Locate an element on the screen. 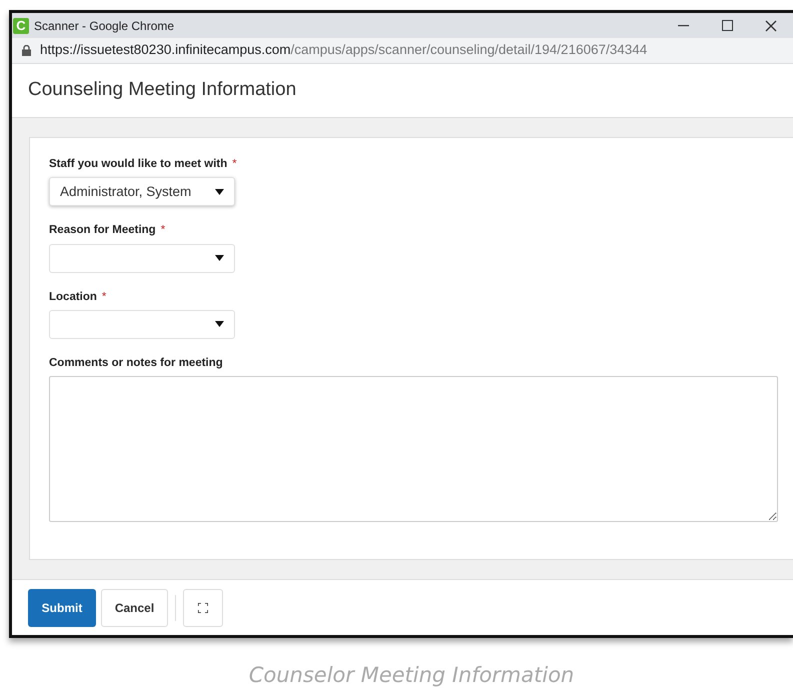 The height and width of the screenshot is (699, 793). dropdown-field: Administrator, System is located at coordinates (142, 191).